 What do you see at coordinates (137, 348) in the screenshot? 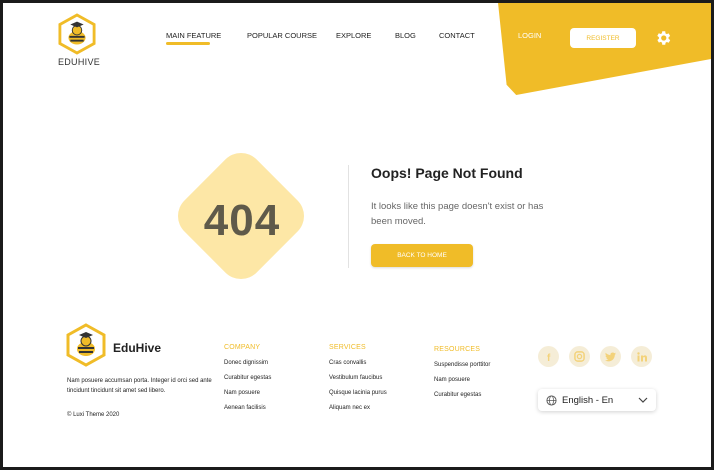
I see `footer-brand-name: EduHive` at bounding box center [137, 348].